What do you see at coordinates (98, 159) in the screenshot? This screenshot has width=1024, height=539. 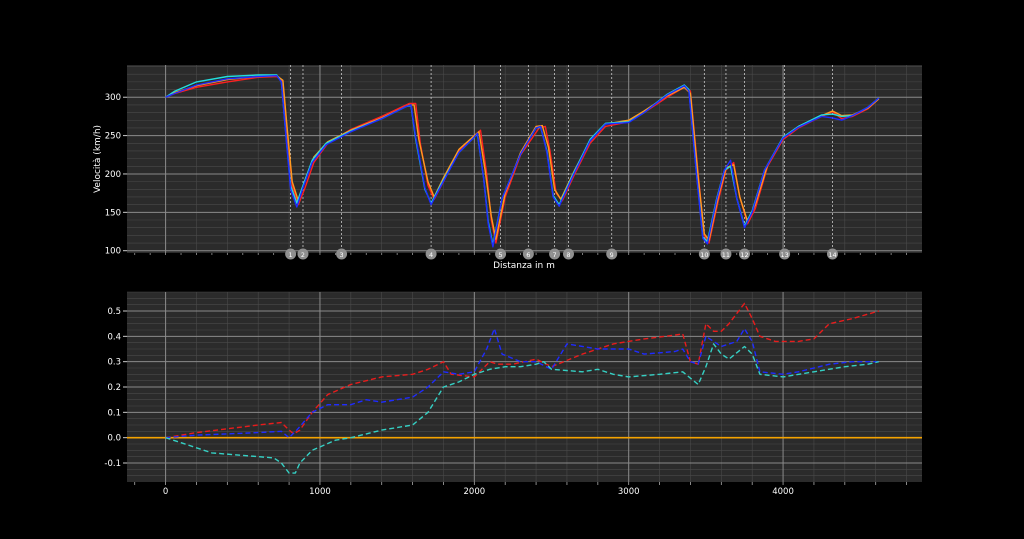 I see `speed-chart-y-axis-label: Velocità (km/h)` at bounding box center [98, 159].